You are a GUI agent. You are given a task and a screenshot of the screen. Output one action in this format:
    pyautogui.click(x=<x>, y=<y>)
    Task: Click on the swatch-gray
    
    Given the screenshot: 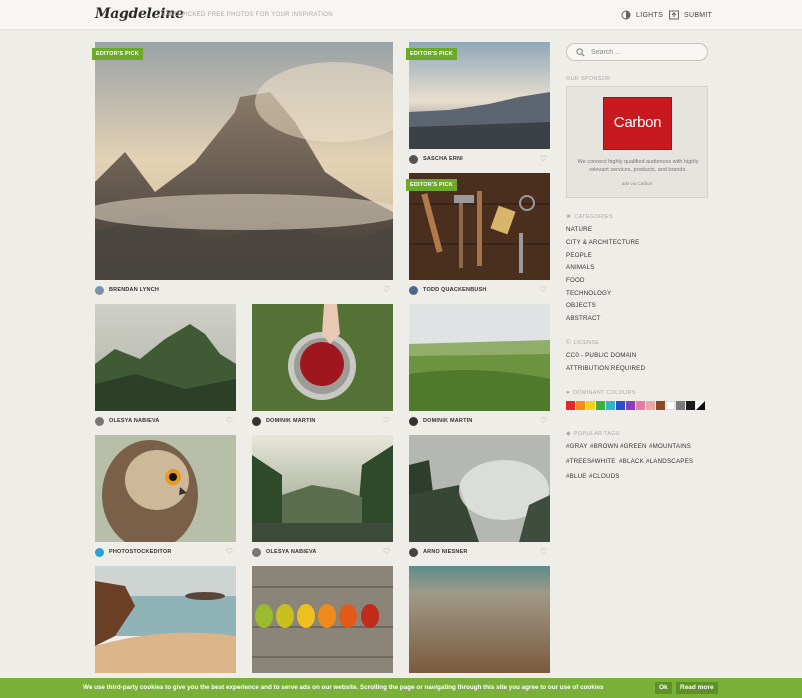 What is the action you would take?
    pyautogui.click(x=680, y=405)
    